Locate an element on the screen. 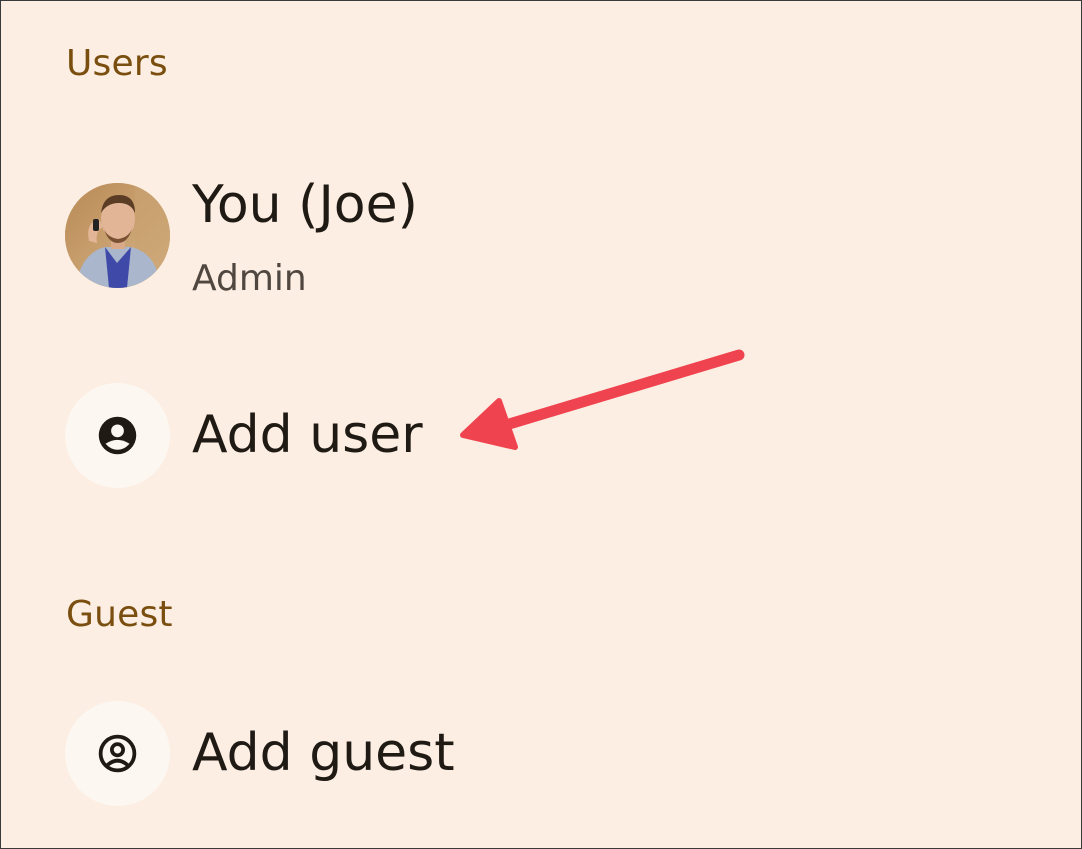 The width and height of the screenshot is (1082, 849). current-user-name: You (Joe) is located at coordinates (305, 205).